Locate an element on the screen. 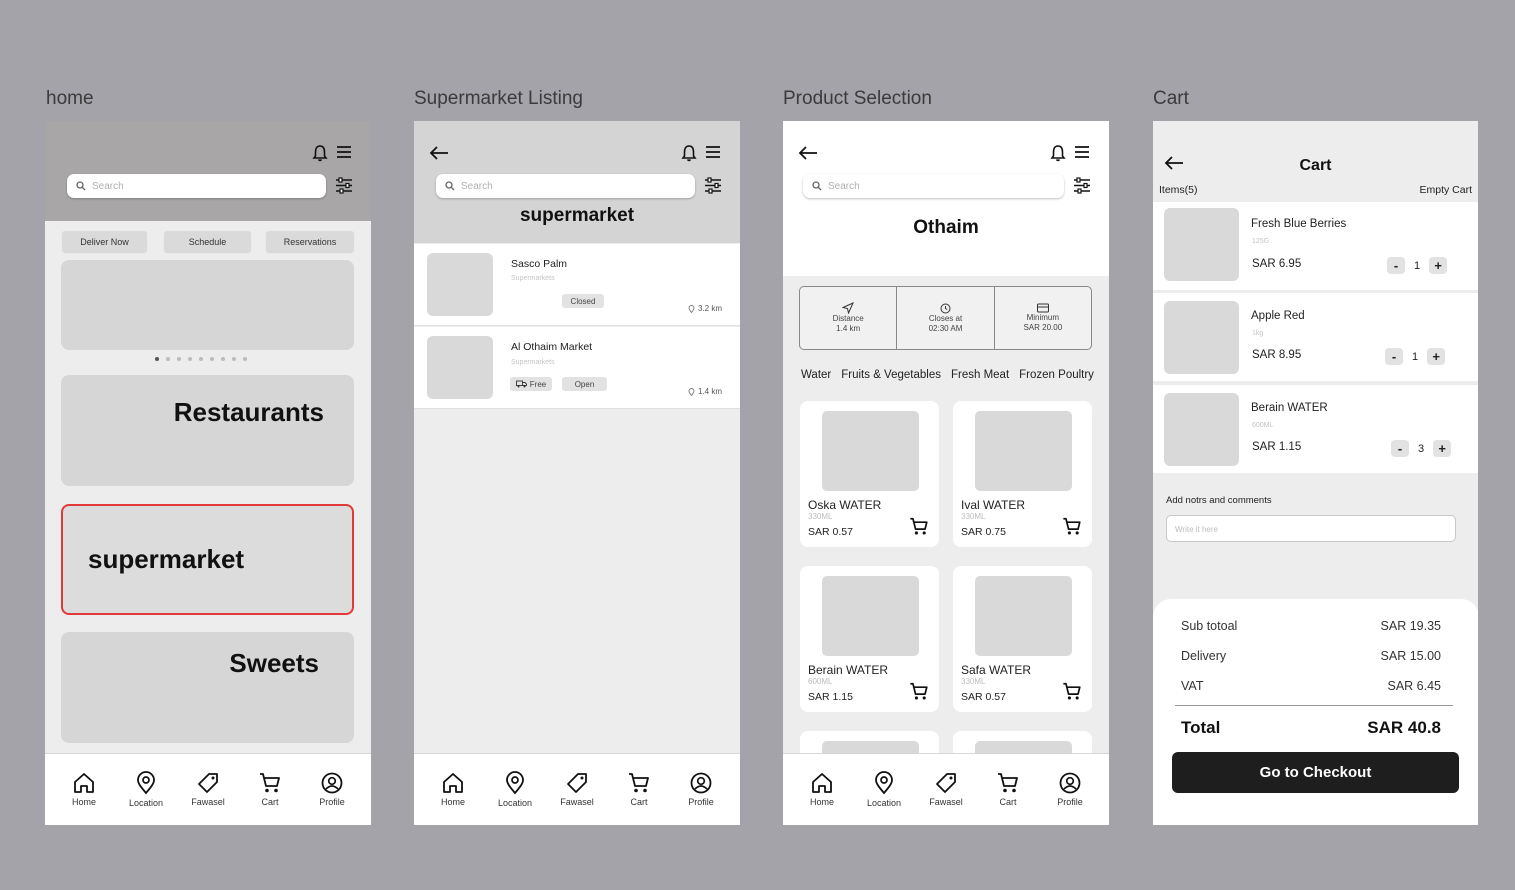  home-header is located at coordinates (208, 171).